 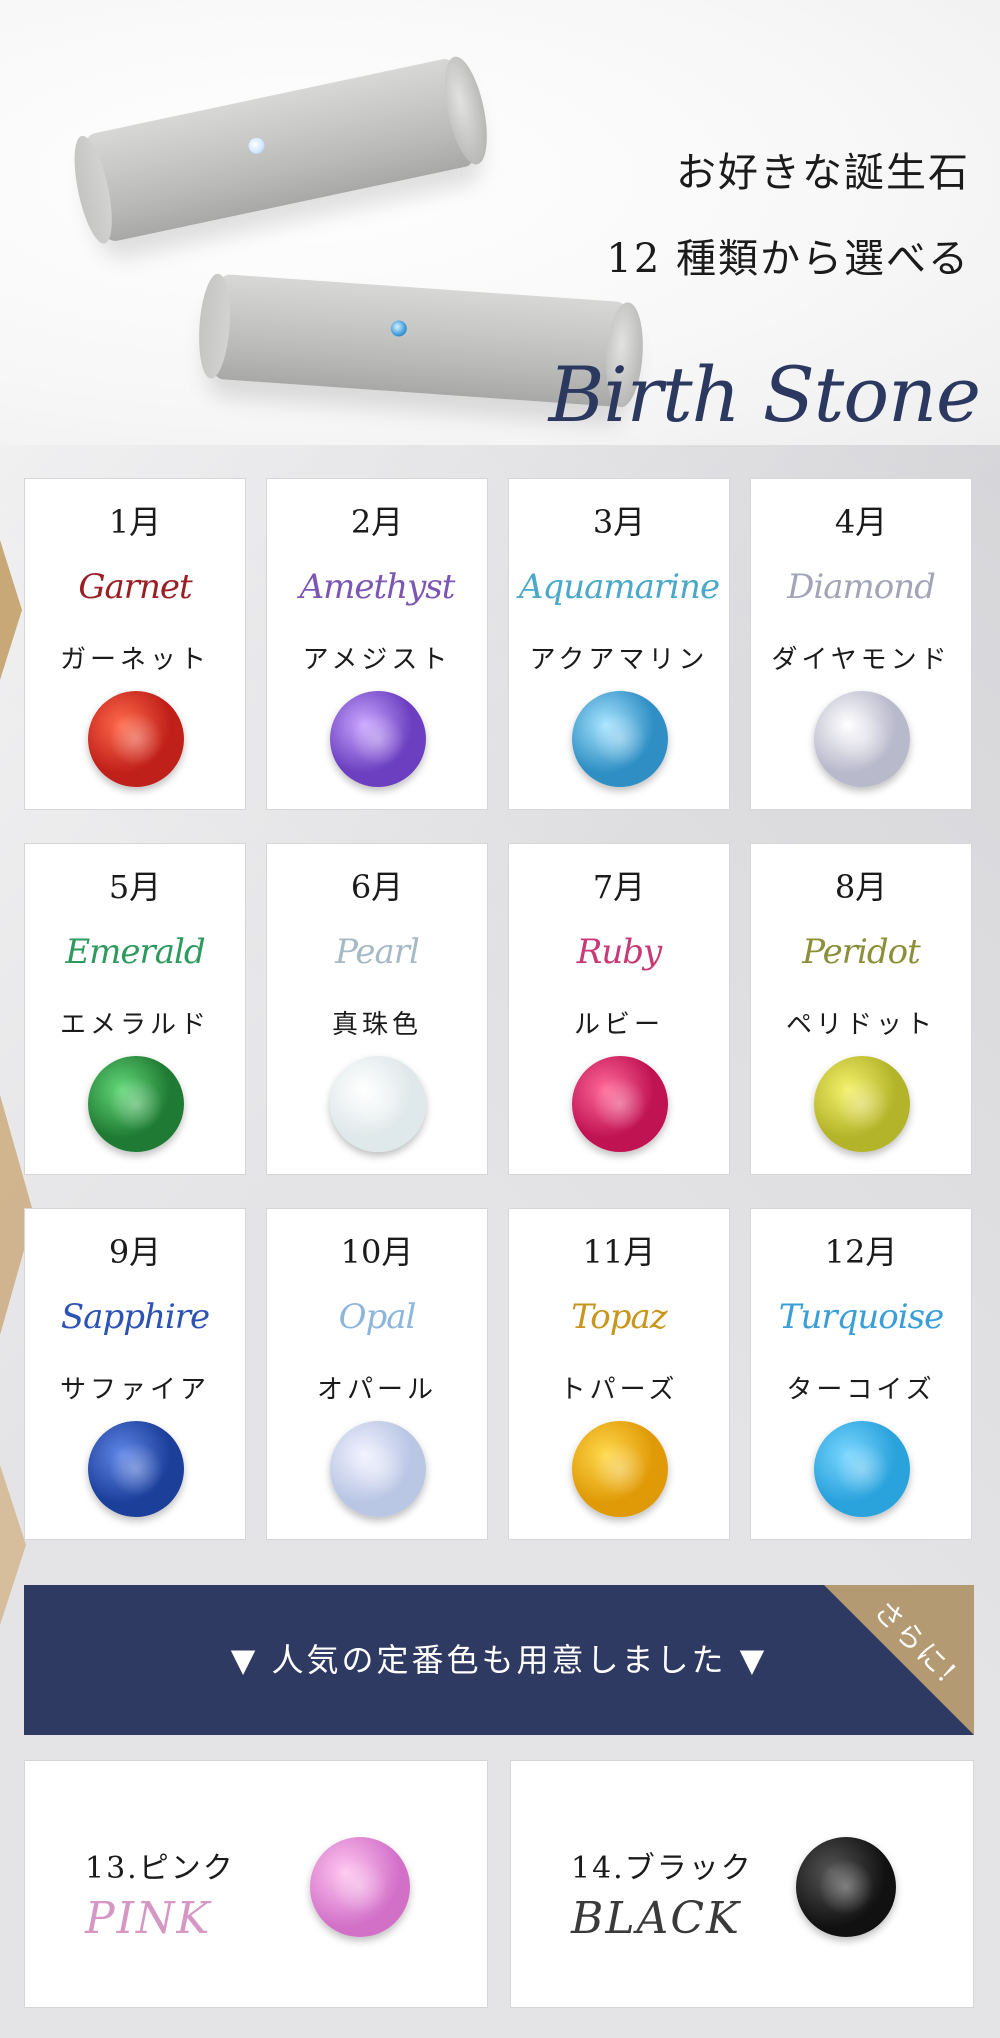 What do you see at coordinates (135, 1374) in the screenshot?
I see `birthstone-card: 9月 Sapphire サファイア` at bounding box center [135, 1374].